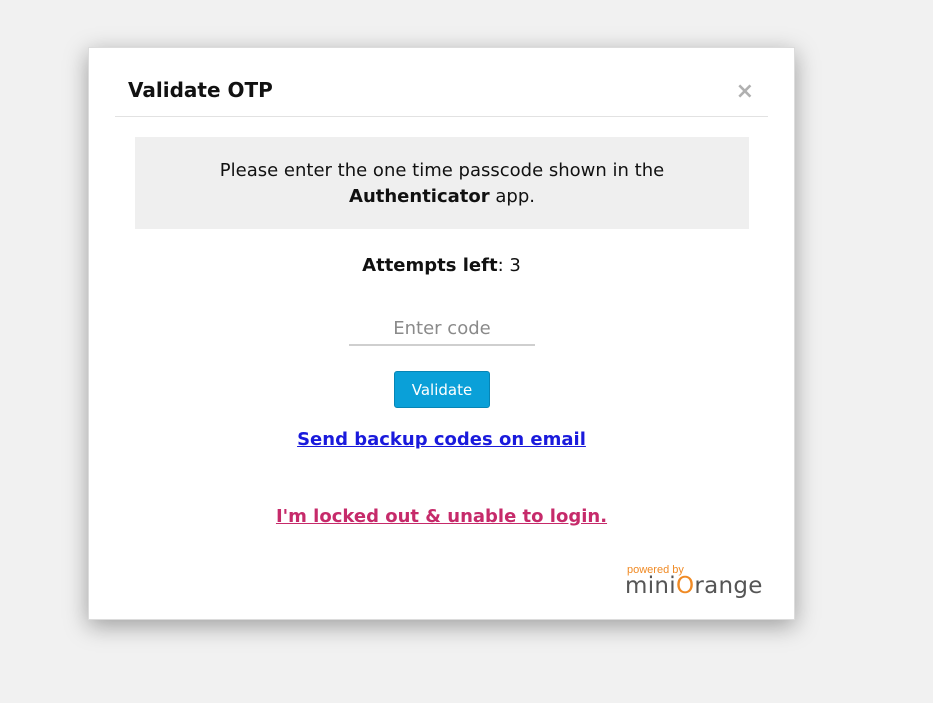 The height and width of the screenshot is (703, 933). What do you see at coordinates (442, 389) in the screenshot?
I see `validate-button: Validate` at bounding box center [442, 389].